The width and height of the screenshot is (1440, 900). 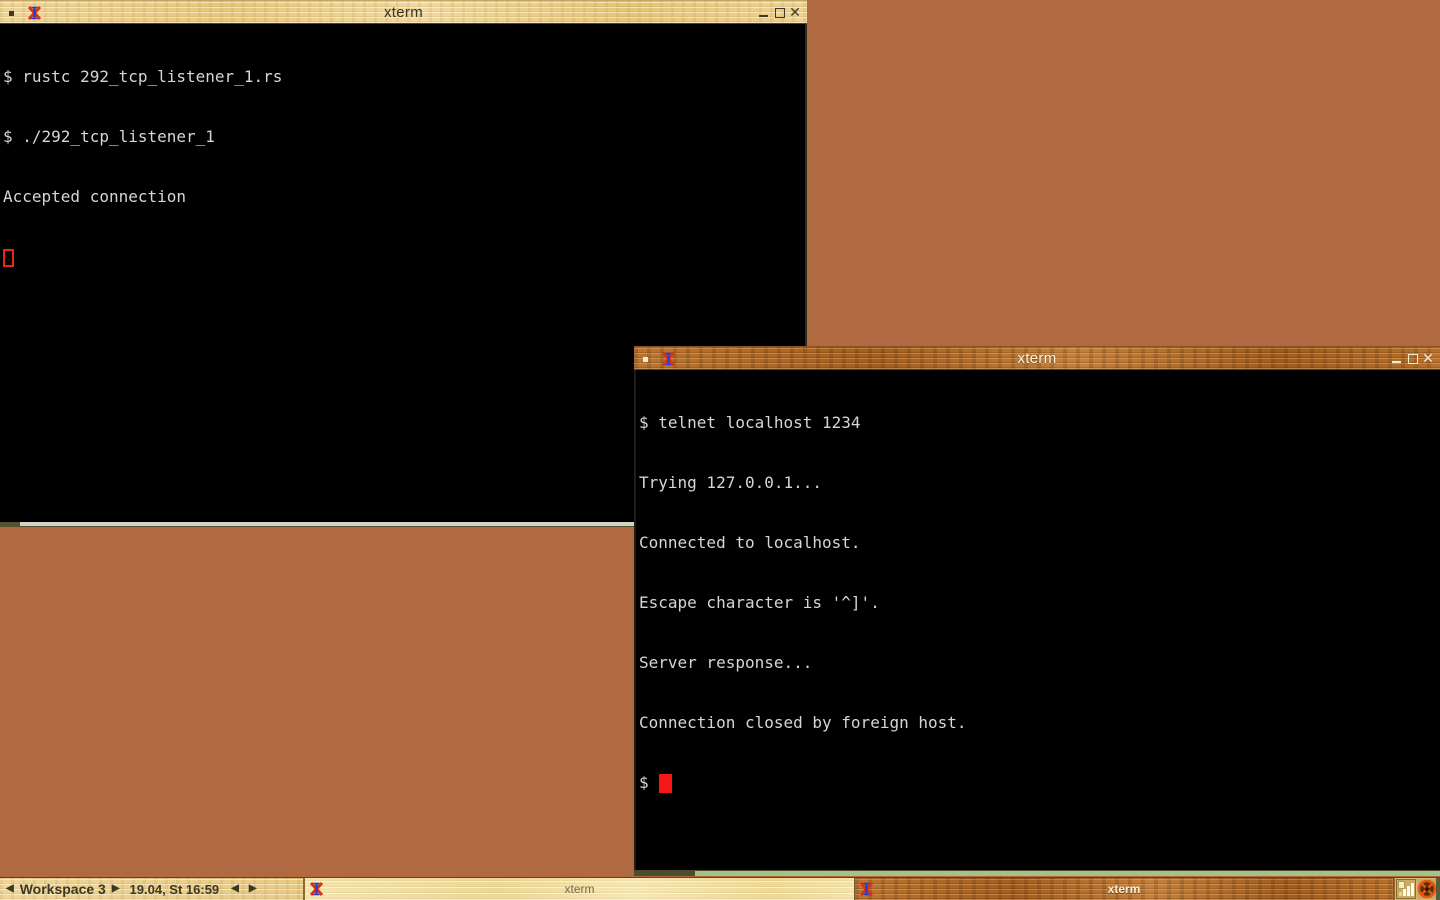 What do you see at coordinates (1438, 889) in the screenshot?
I see `tray-end-cap` at bounding box center [1438, 889].